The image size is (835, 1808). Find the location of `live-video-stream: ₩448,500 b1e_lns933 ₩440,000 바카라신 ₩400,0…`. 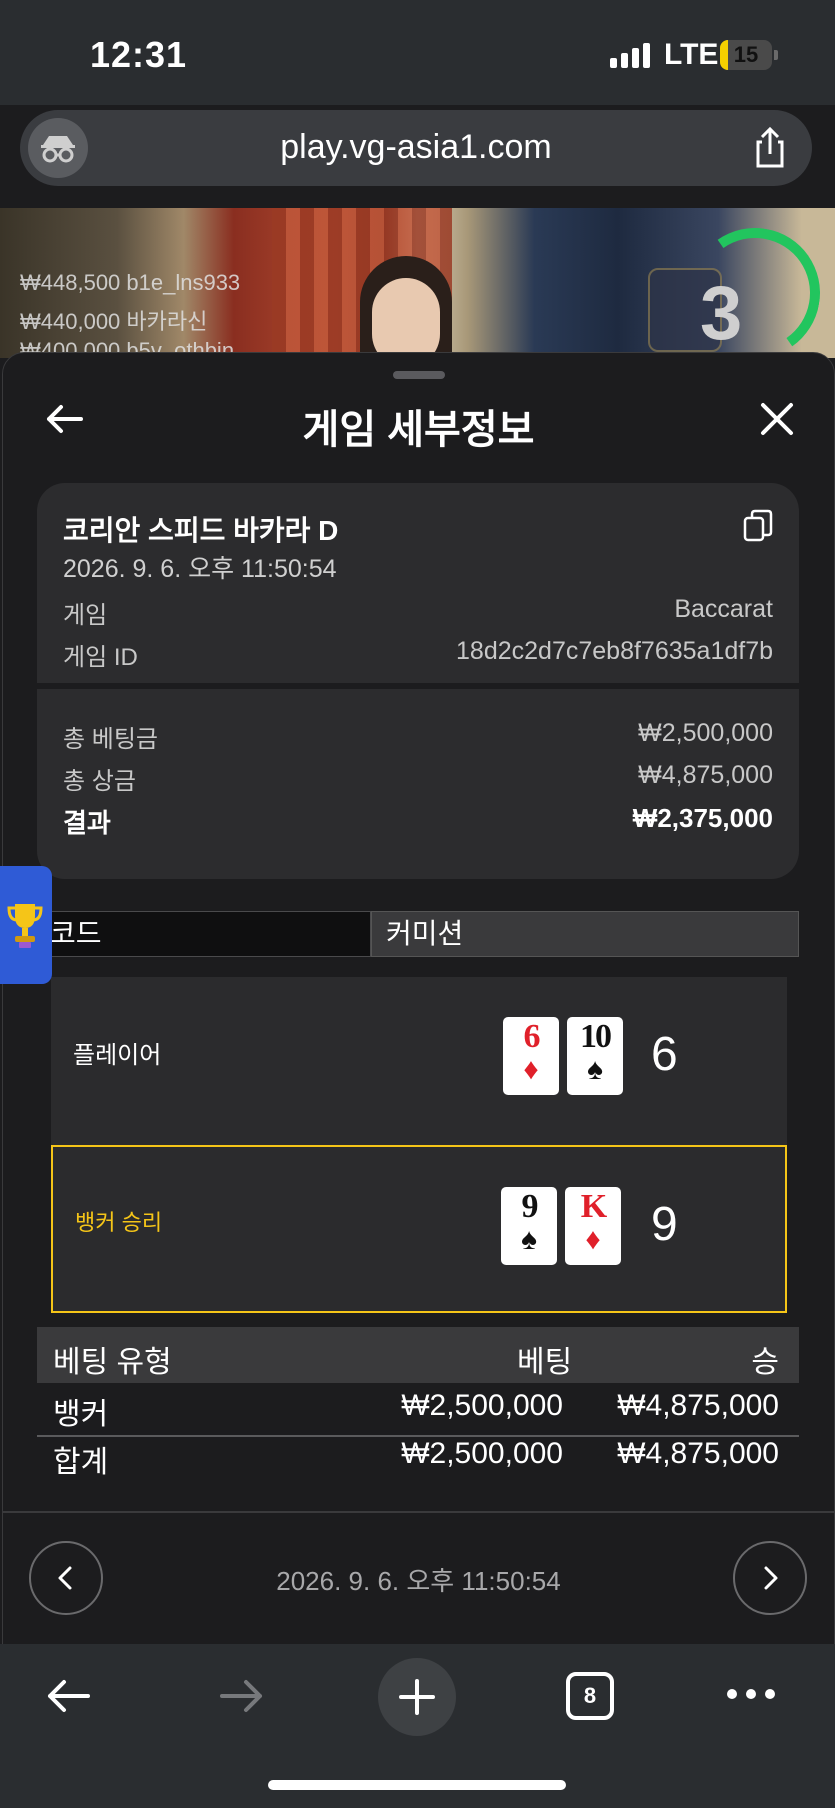

live-video-stream: ₩448,500 b1e_lns933 ₩440,000 바카라신 ₩400,0… is located at coordinates (417, 283).